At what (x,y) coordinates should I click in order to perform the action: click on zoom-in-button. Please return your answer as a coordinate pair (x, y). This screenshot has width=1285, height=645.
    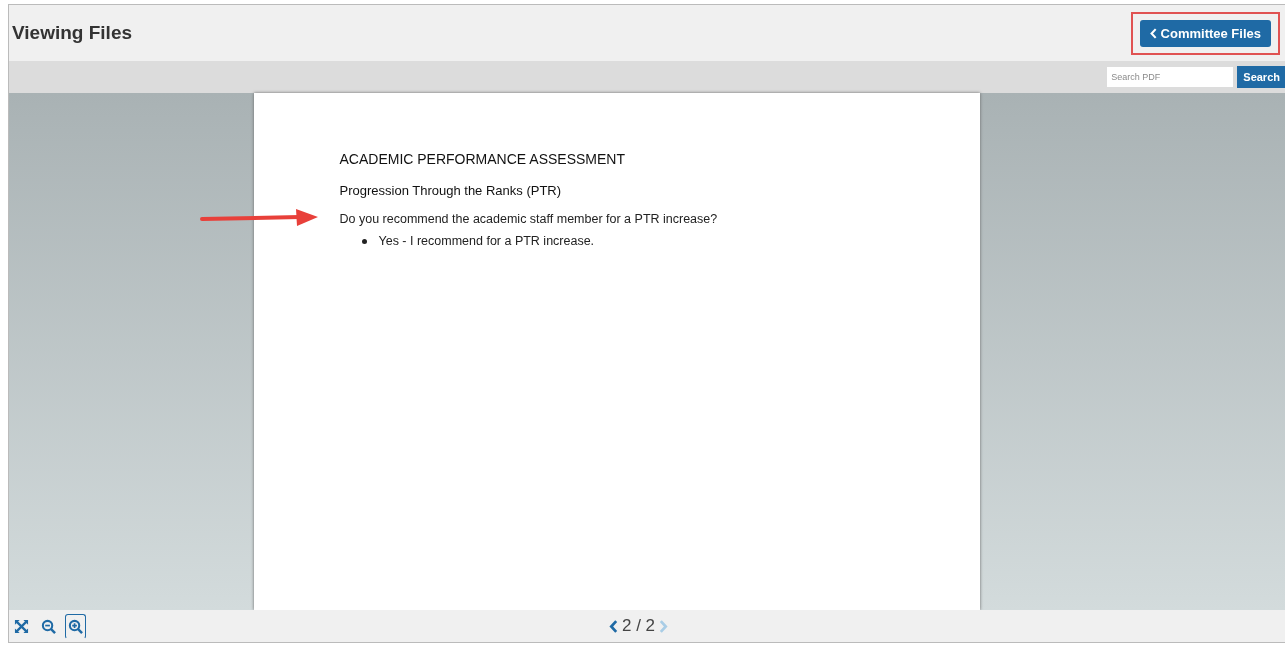
    Looking at the image, I should click on (75, 626).